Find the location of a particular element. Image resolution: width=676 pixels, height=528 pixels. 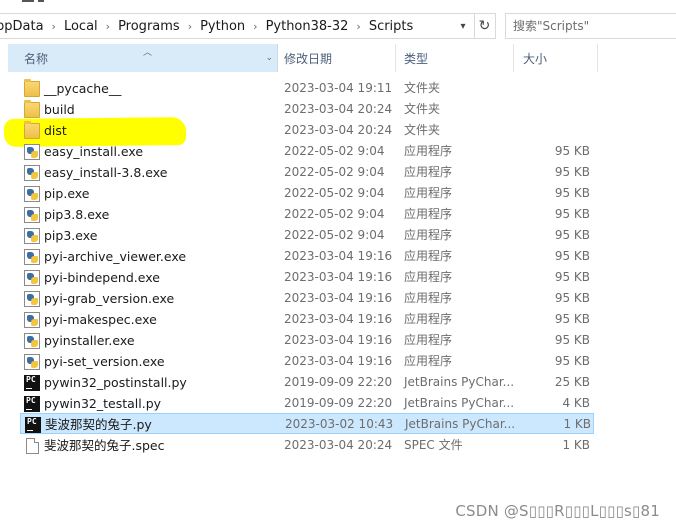

search-box is located at coordinates (590, 26).